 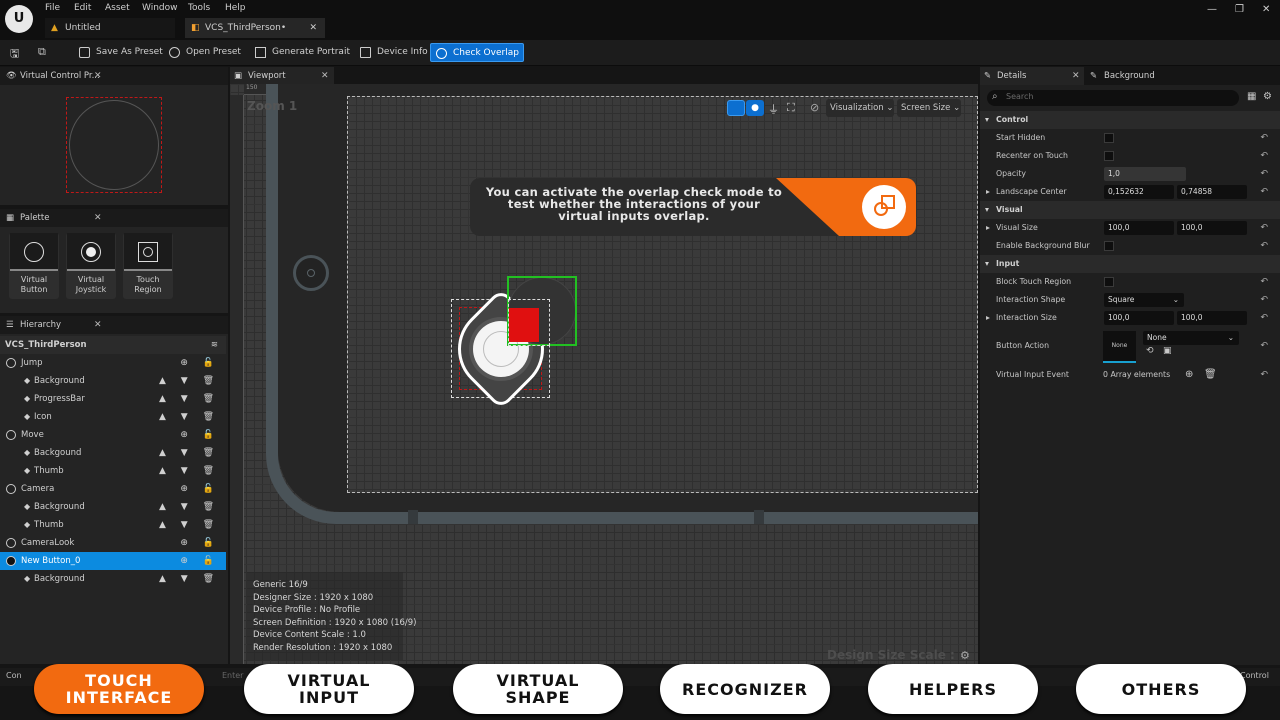 I want to click on layers-icon: ≋, so click(x=214, y=345).